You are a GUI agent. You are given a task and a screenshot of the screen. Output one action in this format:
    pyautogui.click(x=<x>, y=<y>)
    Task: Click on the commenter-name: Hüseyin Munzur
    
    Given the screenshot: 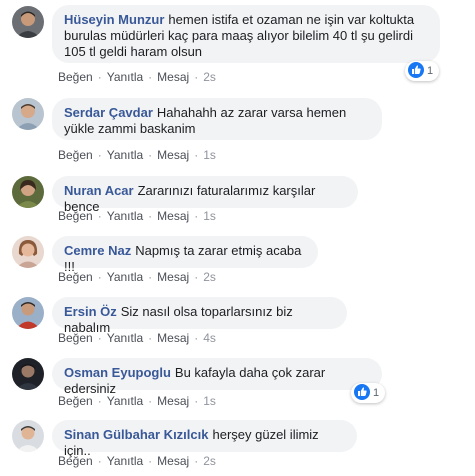 What is the action you would take?
    pyautogui.click(x=114, y=19)
    